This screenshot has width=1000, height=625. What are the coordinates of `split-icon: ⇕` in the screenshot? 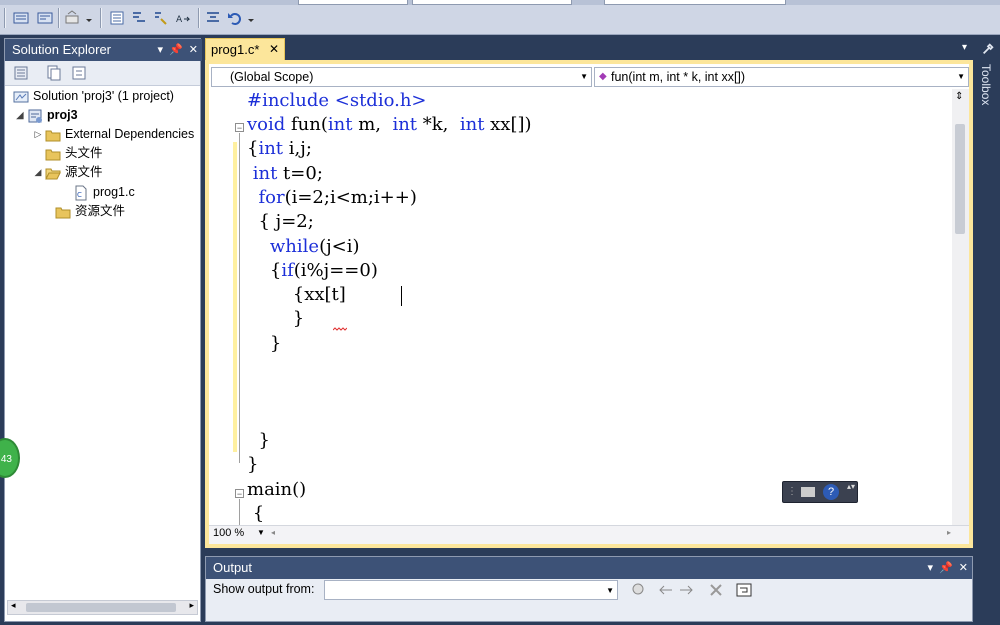 It's located at (959, 96).